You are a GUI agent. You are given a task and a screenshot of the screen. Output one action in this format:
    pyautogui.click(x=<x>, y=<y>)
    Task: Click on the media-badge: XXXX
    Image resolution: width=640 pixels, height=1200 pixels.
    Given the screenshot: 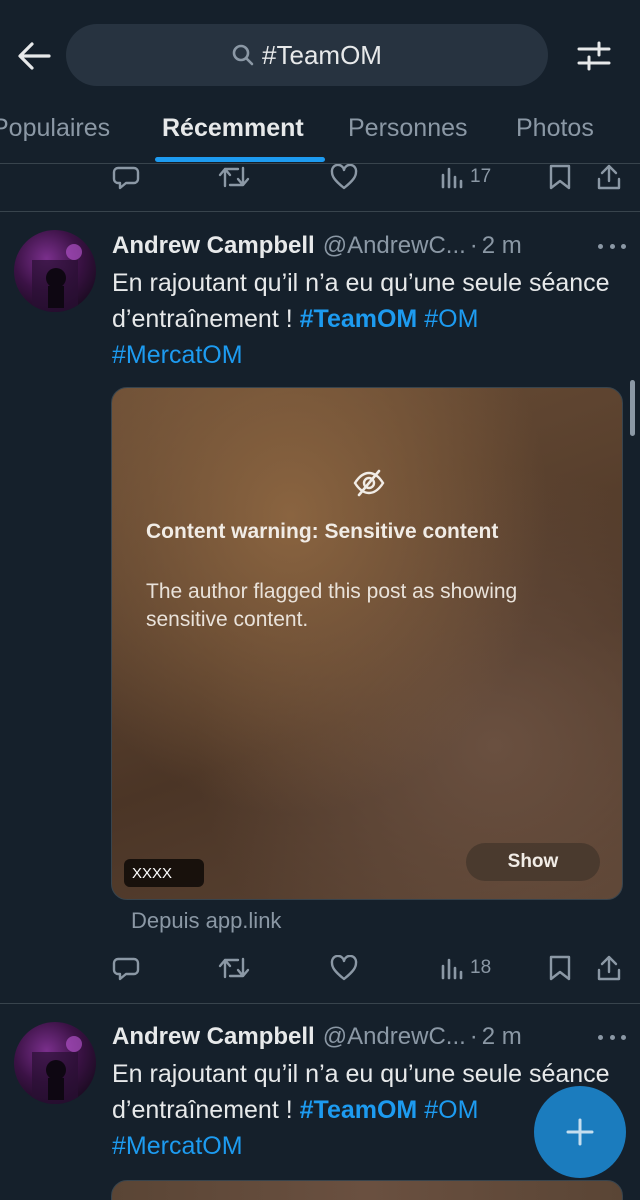 What is the action you would take?
    pyautogui.click(x=164, y=873)
    